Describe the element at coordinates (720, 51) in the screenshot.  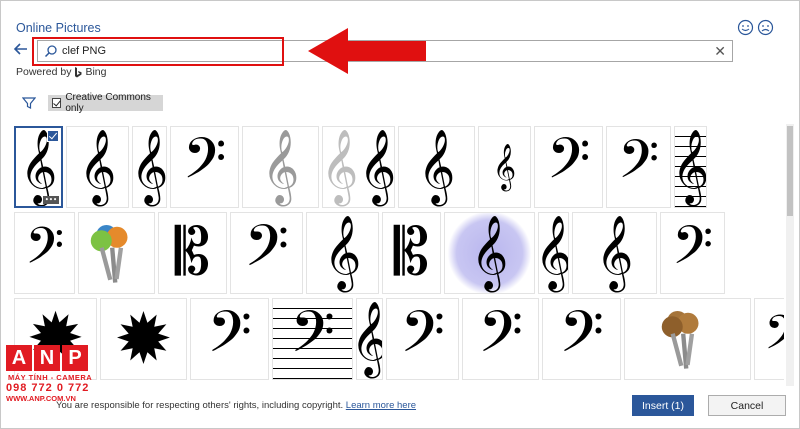
I see `clear-search-icon: ✕` at that location.